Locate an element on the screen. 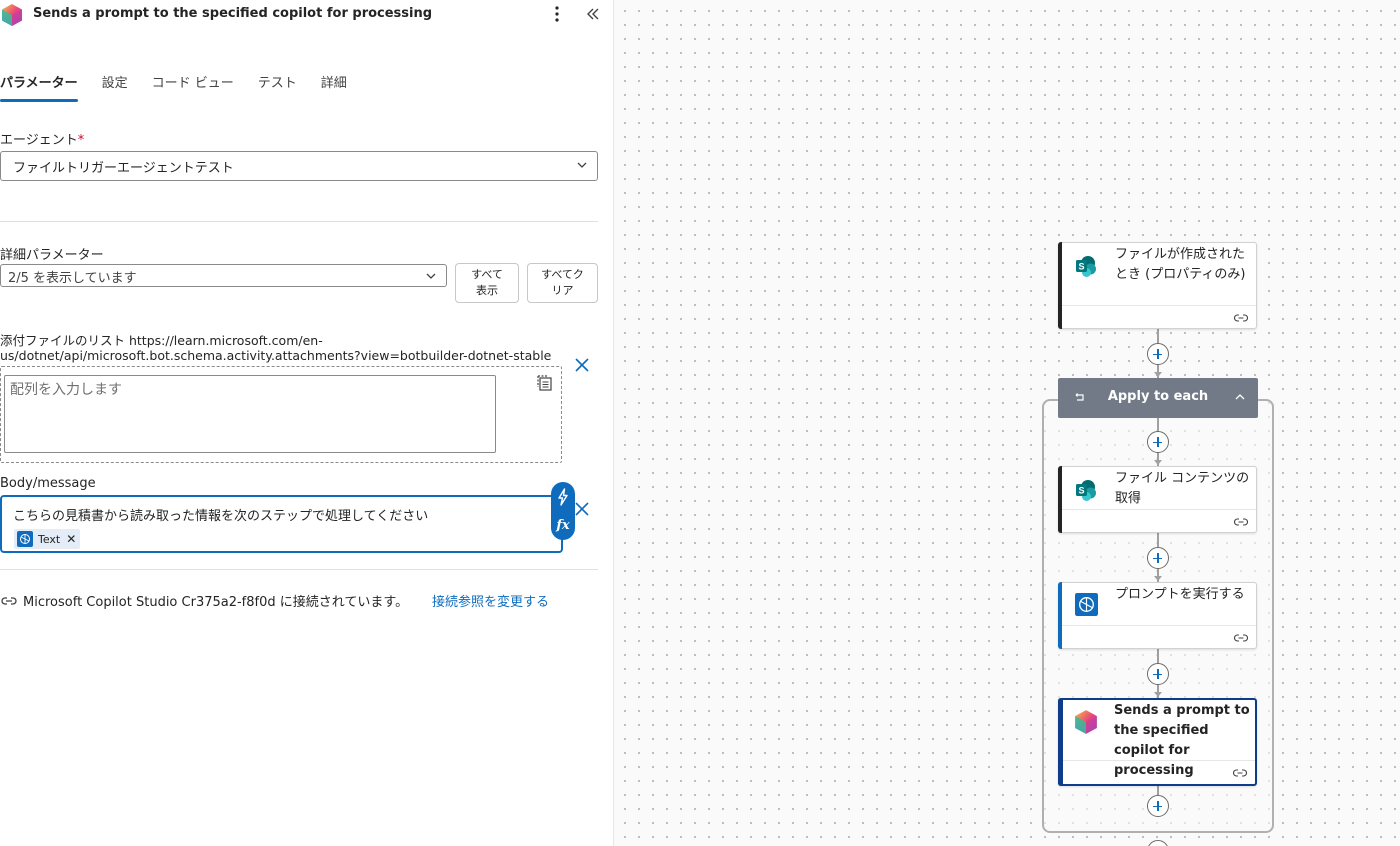 The width and height of the screenshot is (1400, 846). get-file-content-title: ファイル コンテンツの取得 is located at coordinates (1182, 488).